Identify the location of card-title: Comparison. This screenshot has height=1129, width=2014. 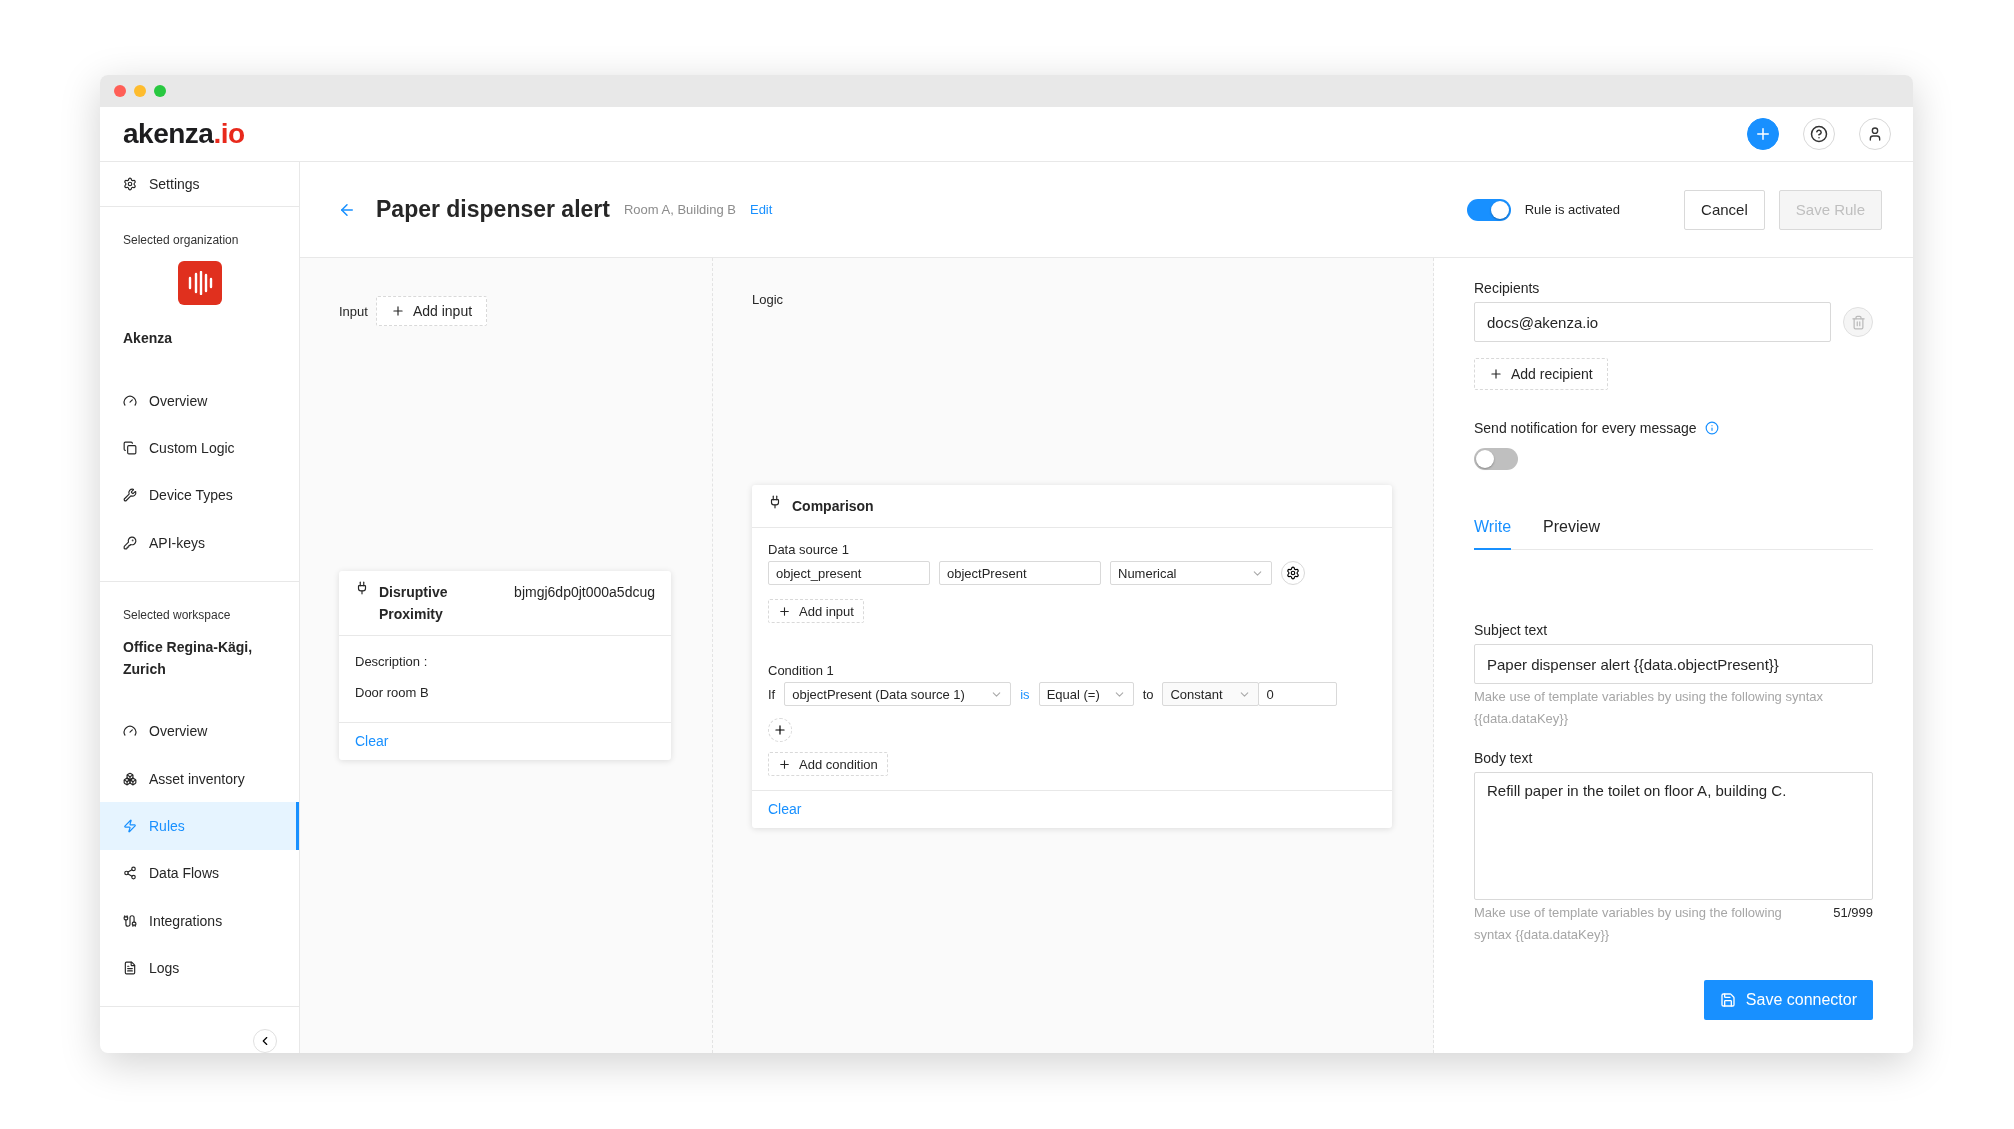
(833, 506).